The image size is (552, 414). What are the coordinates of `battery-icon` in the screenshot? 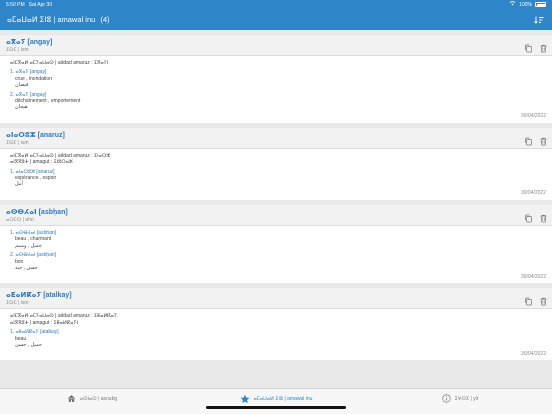 It's located at (540, 4).